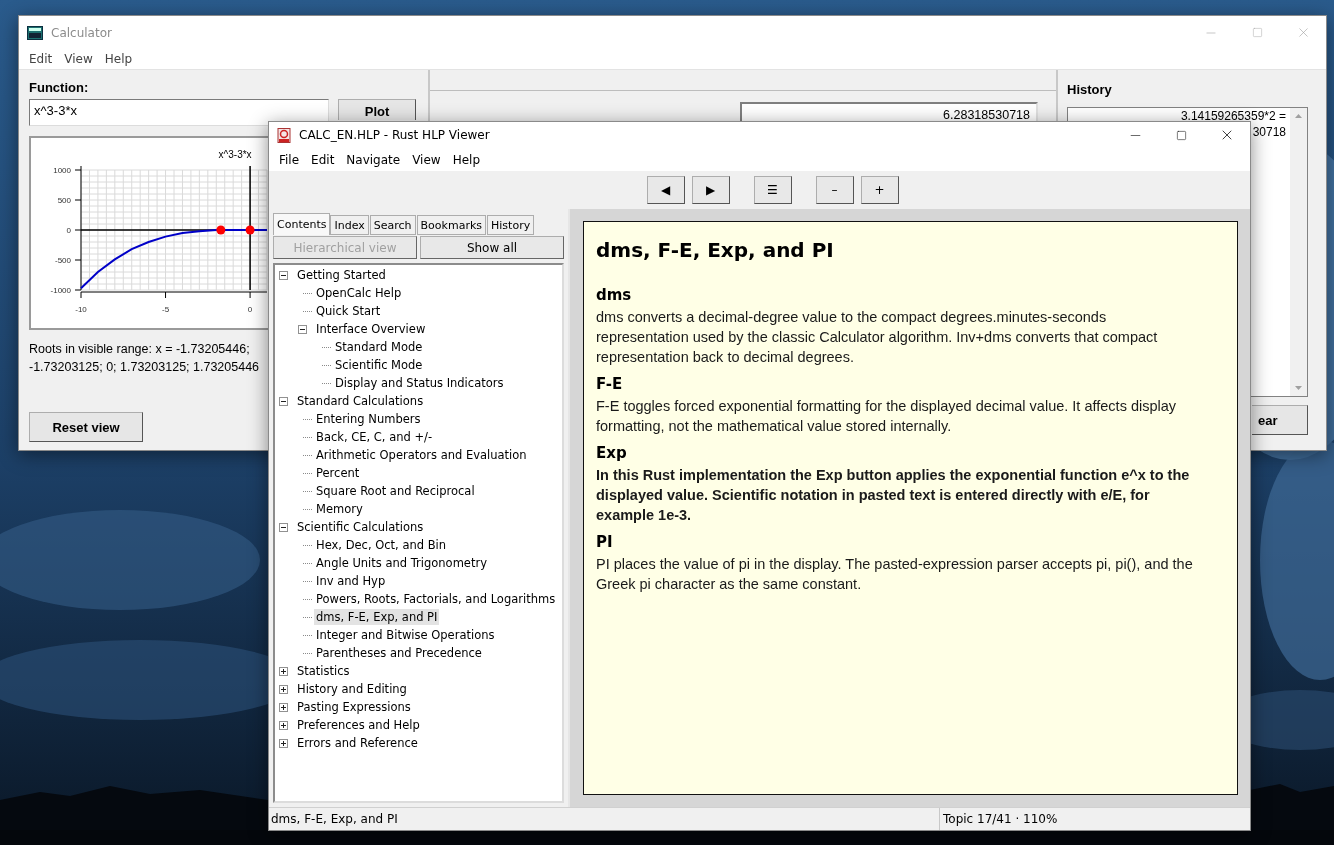  I want to click on history-entry: 30718, so click(1269, 132).